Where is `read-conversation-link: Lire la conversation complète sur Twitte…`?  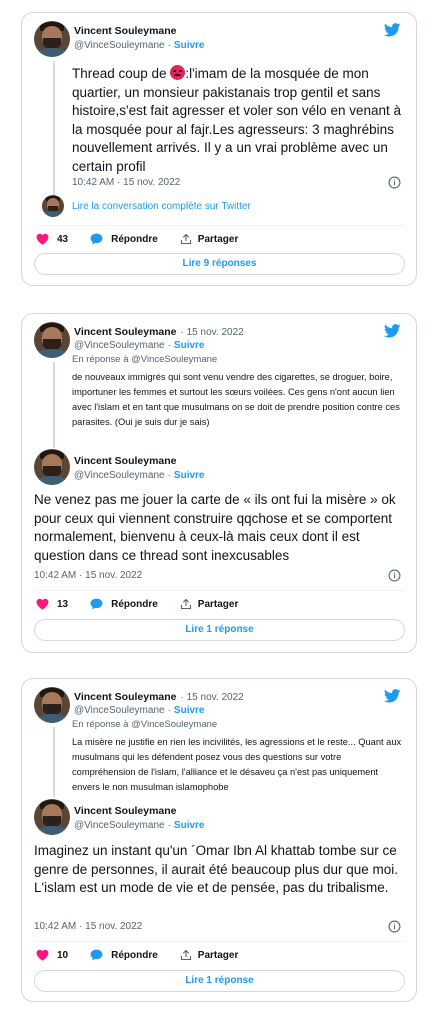 read-conversation-link: Lire la conversation complète sur Twitte… is located at coordinates (161, 206).